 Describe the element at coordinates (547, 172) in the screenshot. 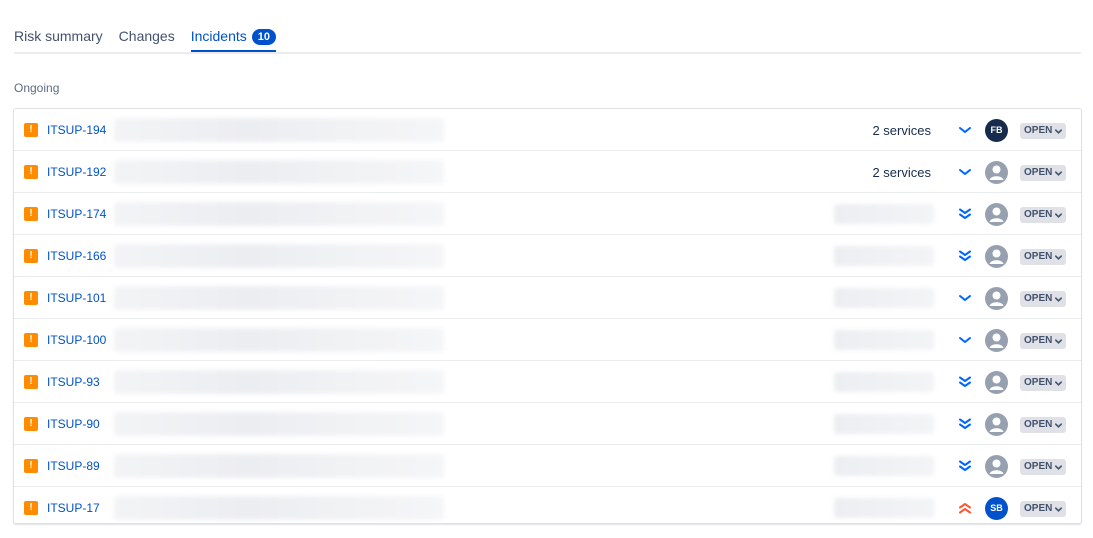

I see `incident-row: ! ITSUP-192 2 services OPEN` at that location.